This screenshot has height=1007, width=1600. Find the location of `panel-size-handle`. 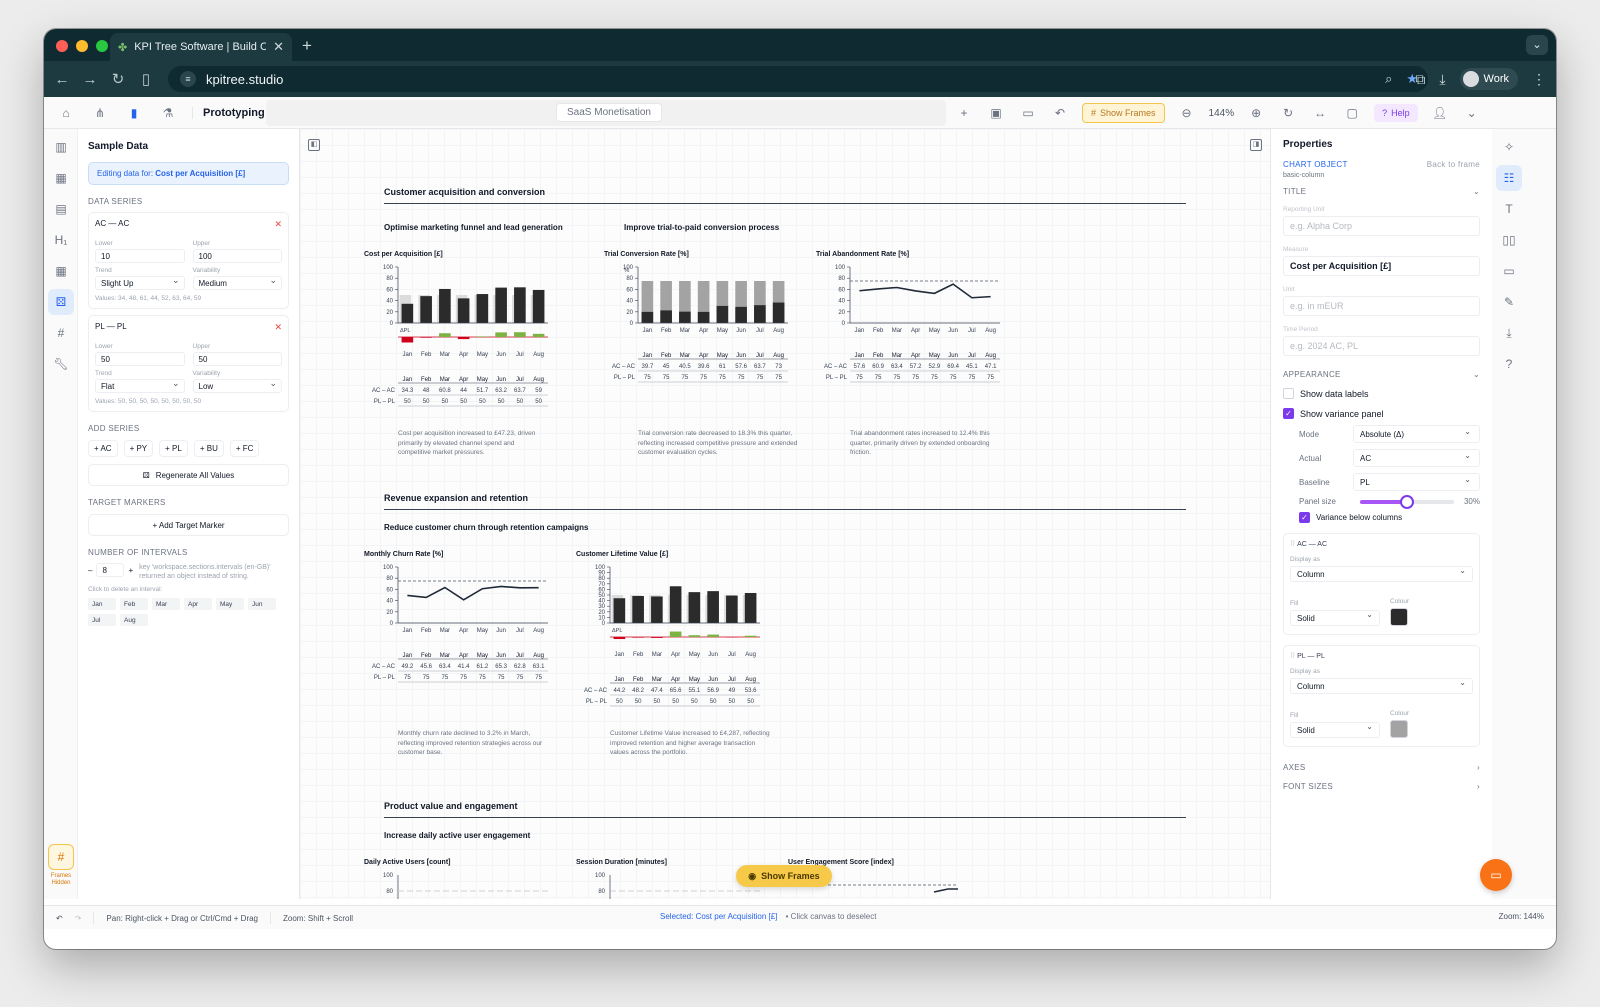

panel-size-handle is located at coordinates (1406, 501).